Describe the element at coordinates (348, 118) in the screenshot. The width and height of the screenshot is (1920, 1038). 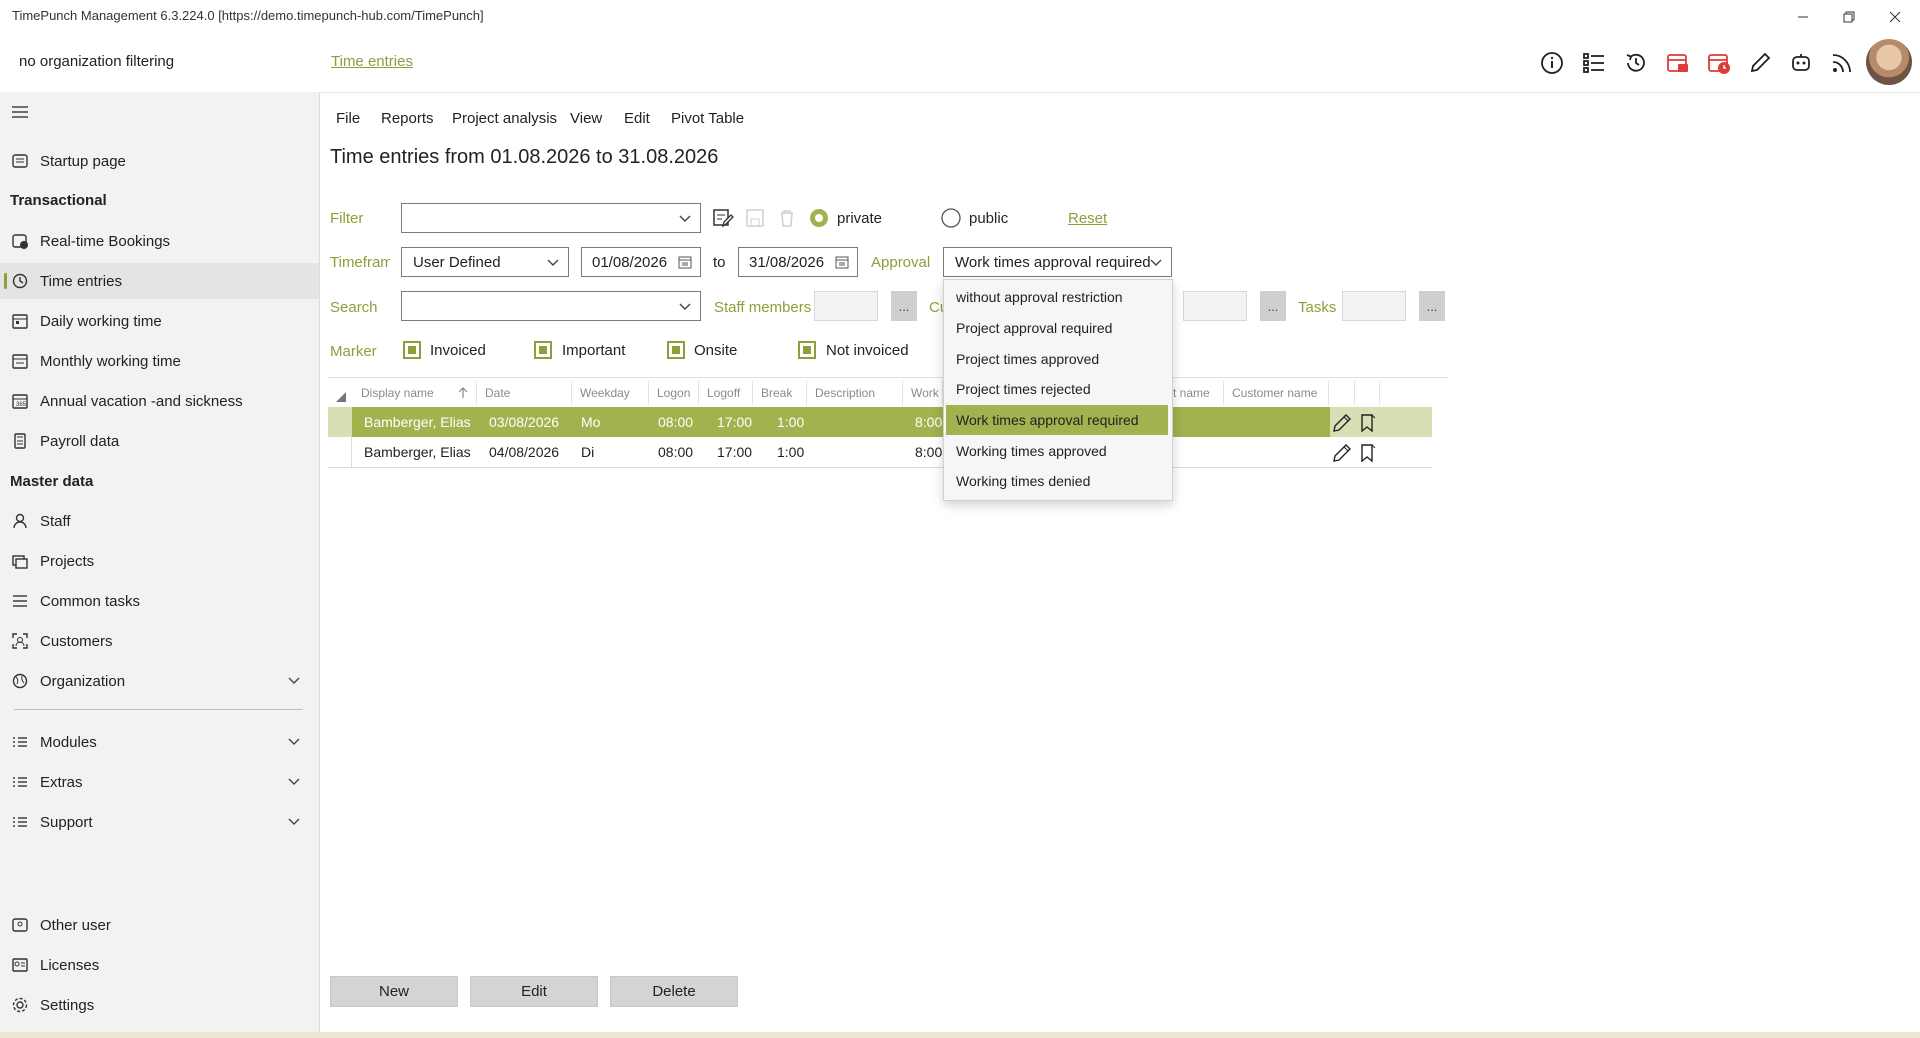
I see `menu-file: File` at that location.